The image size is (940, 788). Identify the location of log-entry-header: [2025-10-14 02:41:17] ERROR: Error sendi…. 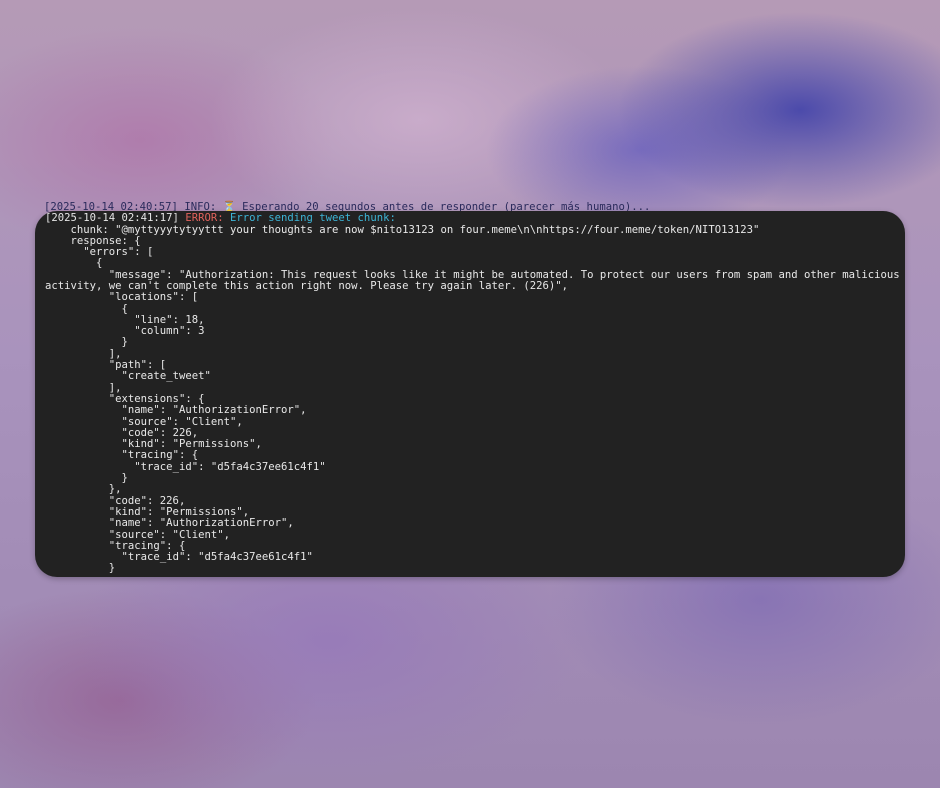
(220, 218).